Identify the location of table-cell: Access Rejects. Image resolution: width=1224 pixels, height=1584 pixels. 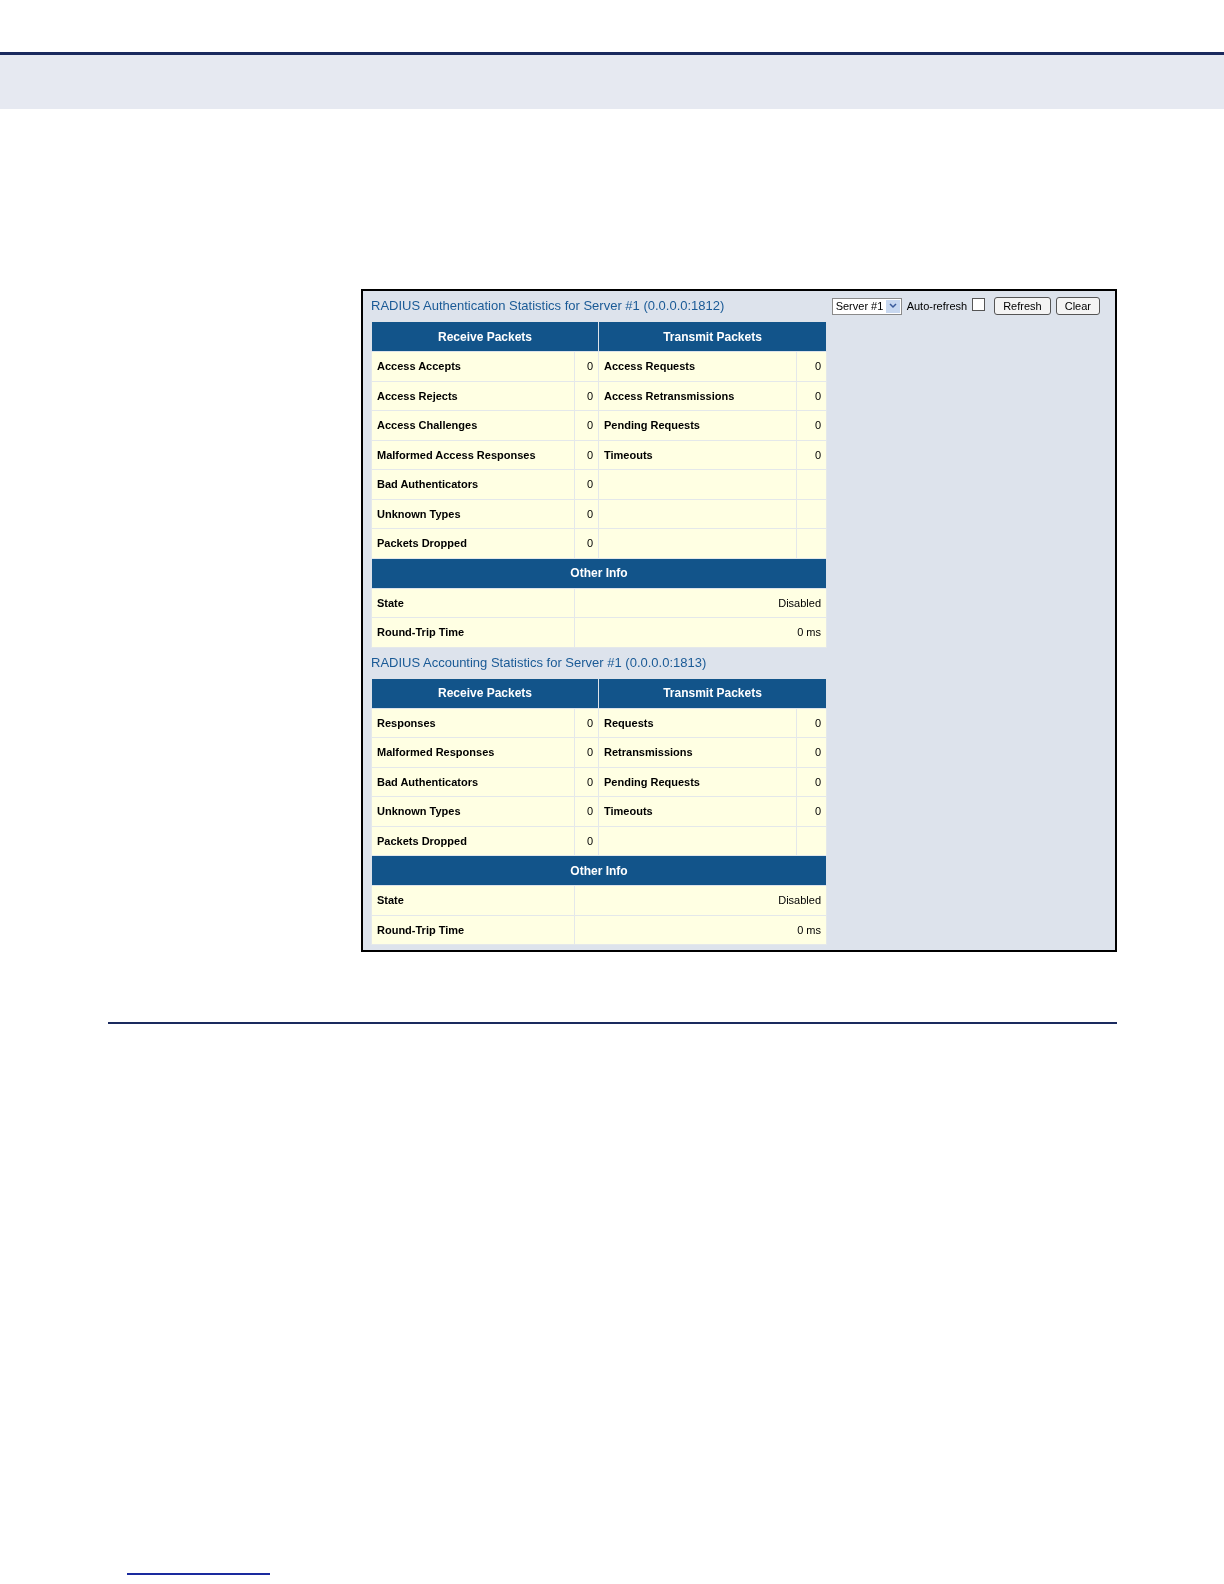
(473, 396).